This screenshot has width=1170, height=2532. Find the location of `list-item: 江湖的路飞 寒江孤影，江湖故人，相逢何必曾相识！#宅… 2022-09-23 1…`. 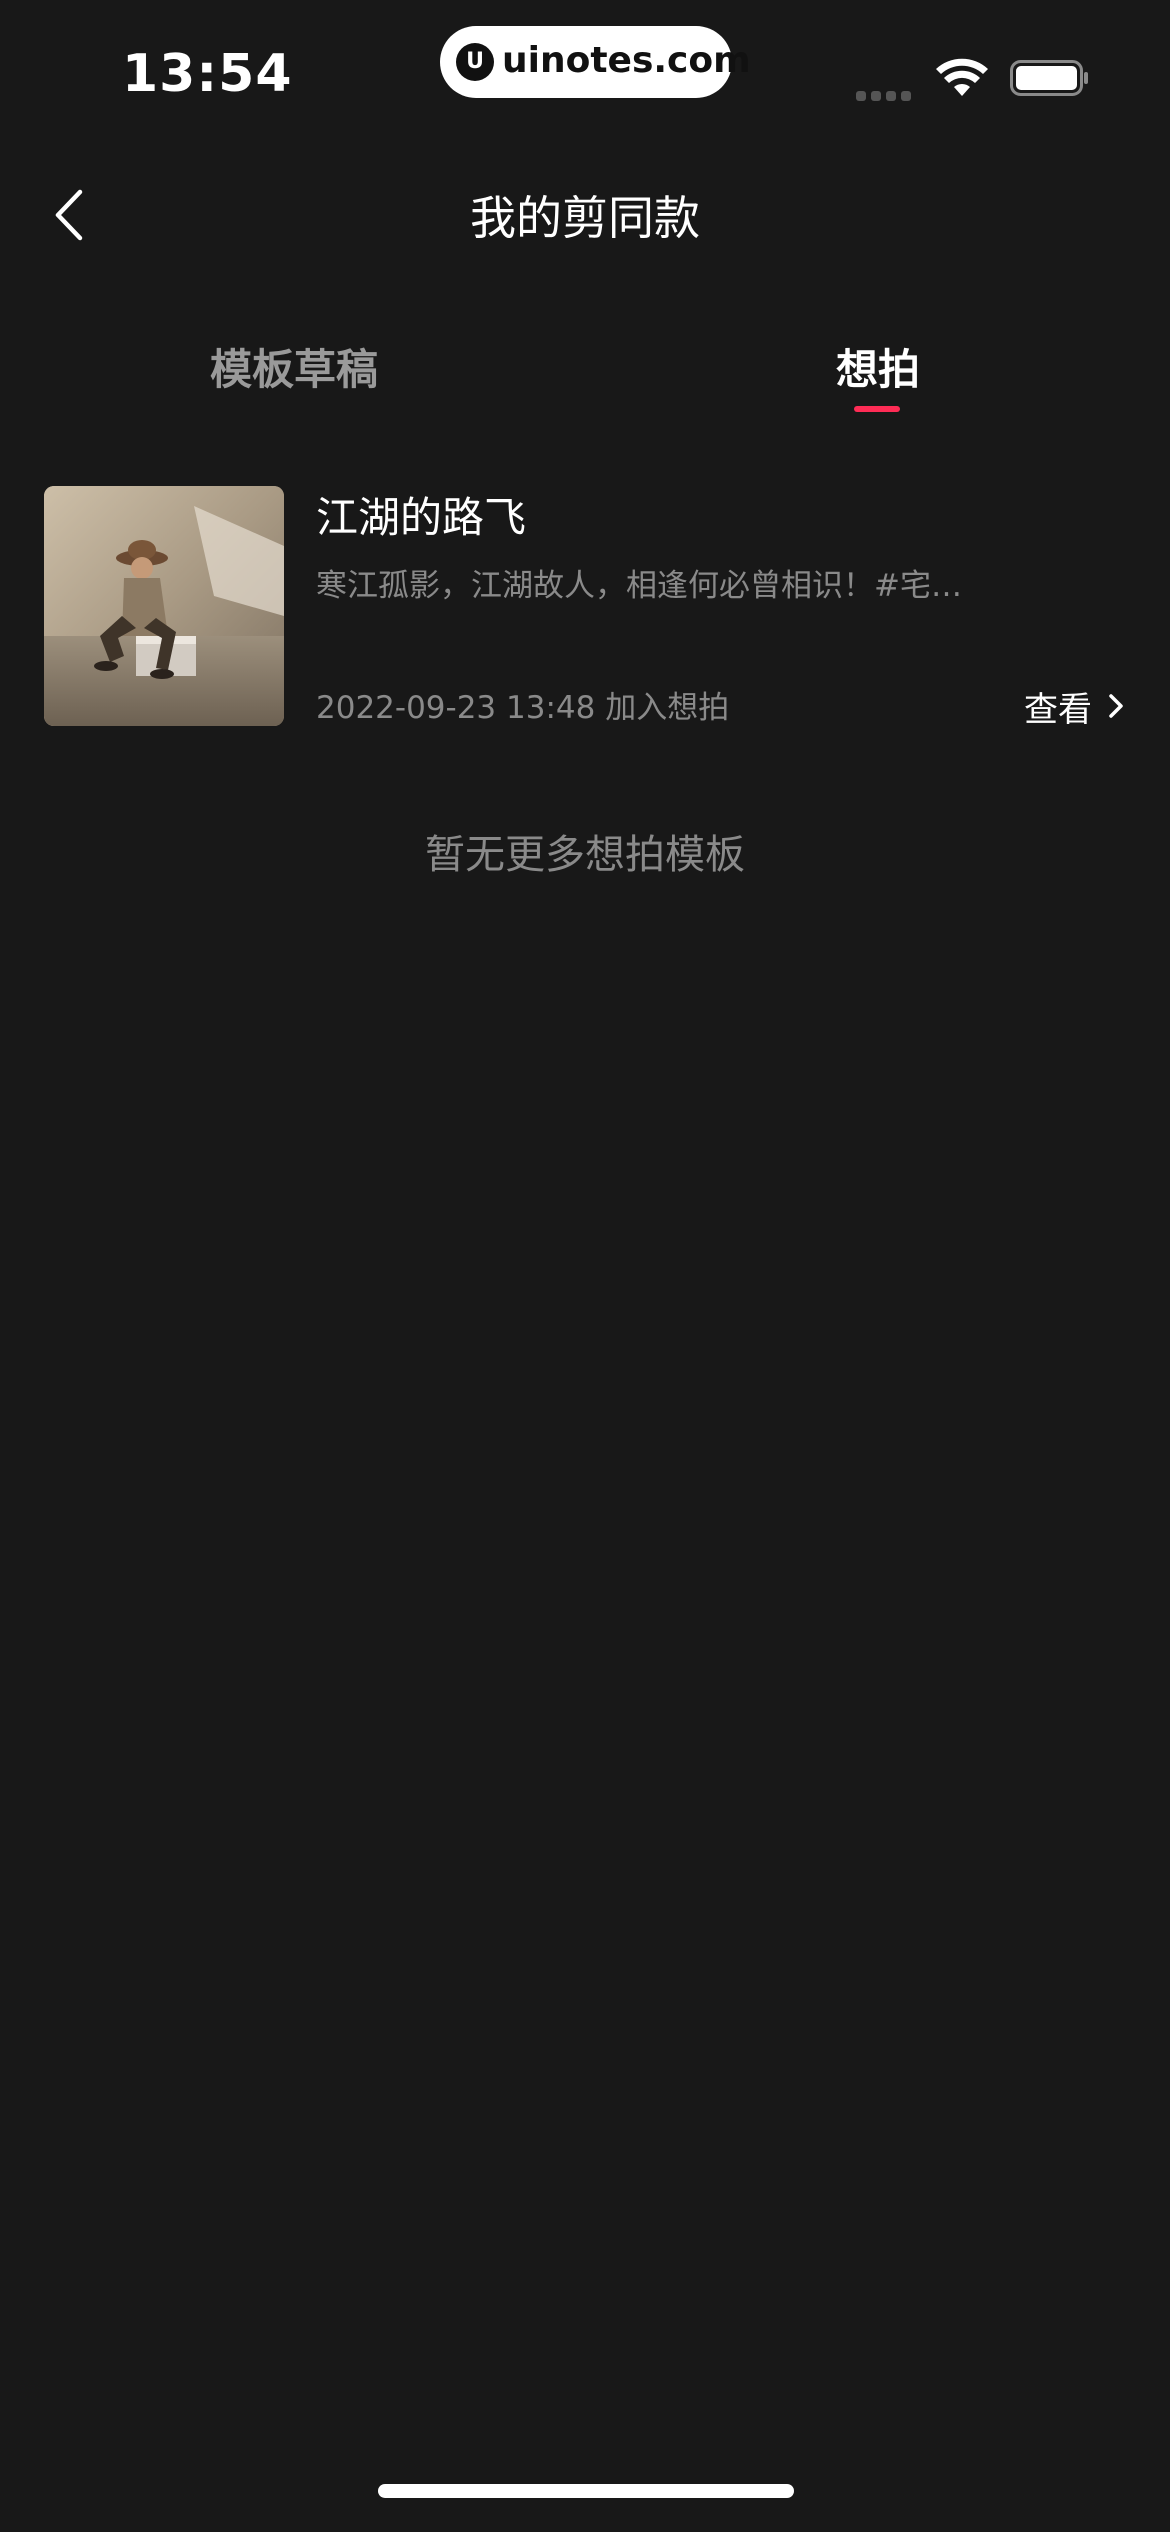

list-item: 江湖的路飞 寒江孤影，江湖故人，相逢何必曾相识！#宅… 2022-09-23 1… is located at coordinates (585, 607).